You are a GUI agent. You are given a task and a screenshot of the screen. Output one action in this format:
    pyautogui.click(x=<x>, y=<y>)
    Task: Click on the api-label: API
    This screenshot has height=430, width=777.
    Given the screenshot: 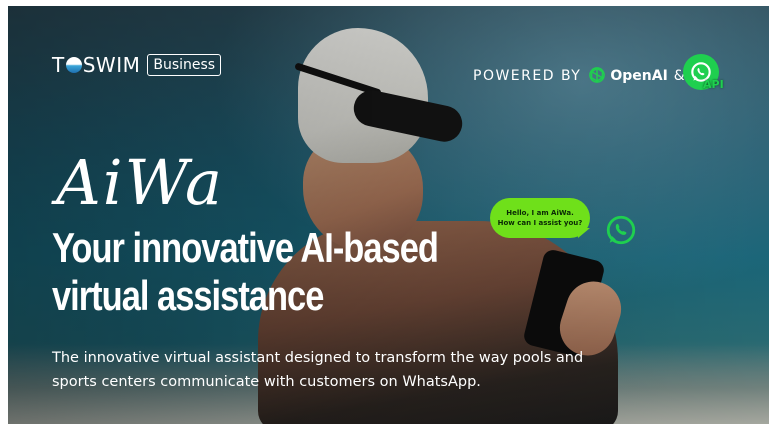 What is the action you would take?
    pyautogui.click(x=713, y=84)
    